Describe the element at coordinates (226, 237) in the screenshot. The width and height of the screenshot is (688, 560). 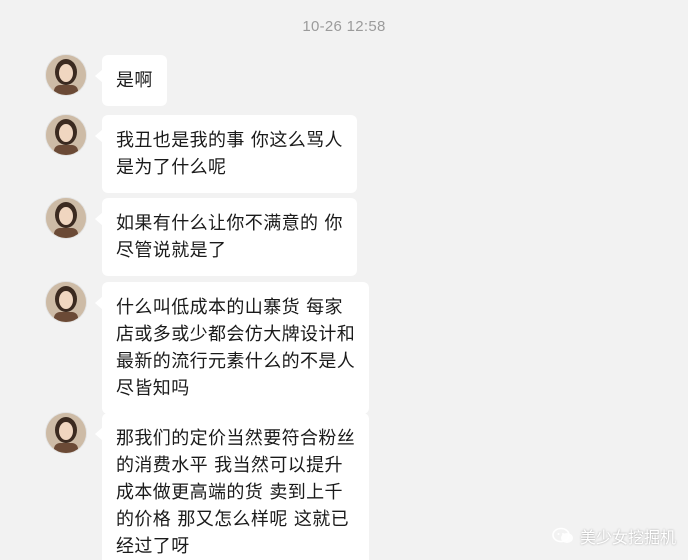
I see `message-bubble: 如果有什么让你不满意的 你 尽管说就是了` at that location.